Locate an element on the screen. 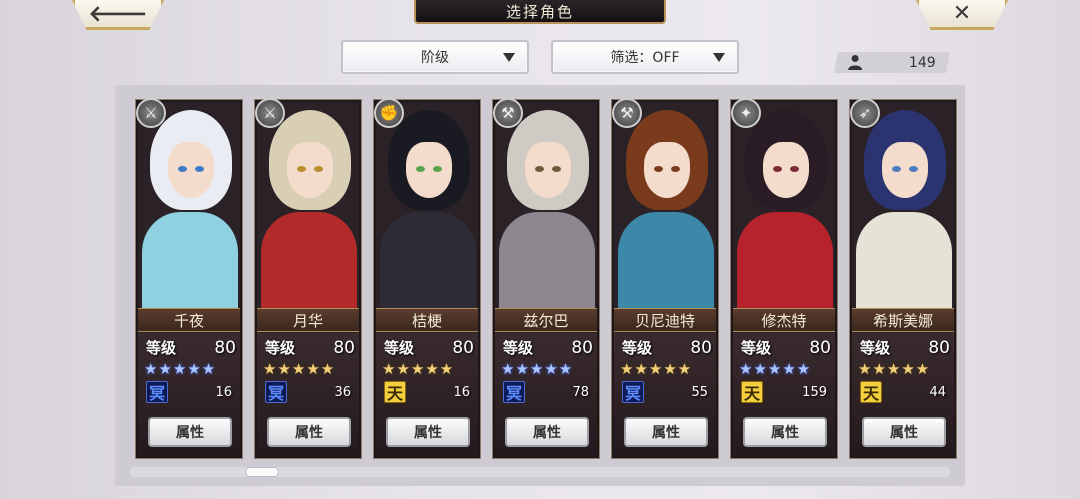  rank-sort-label: 阶级 is located at coordinates (435, 58).